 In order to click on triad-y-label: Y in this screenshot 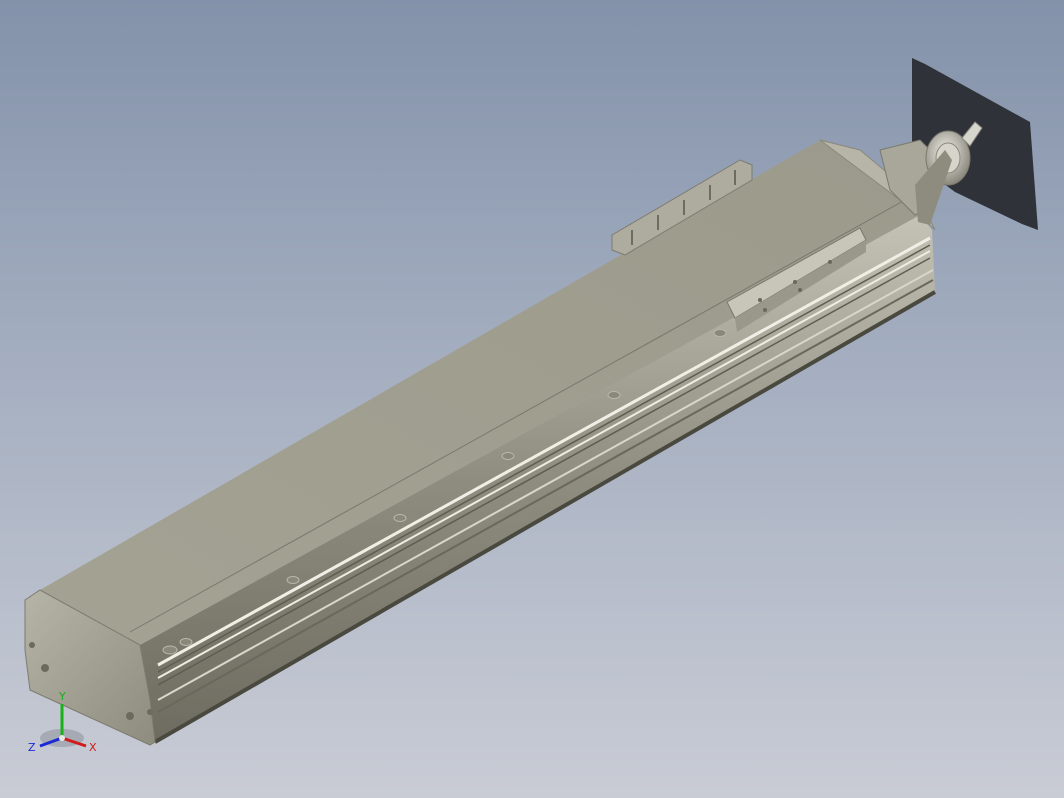, I will do `click(62, 696)`.